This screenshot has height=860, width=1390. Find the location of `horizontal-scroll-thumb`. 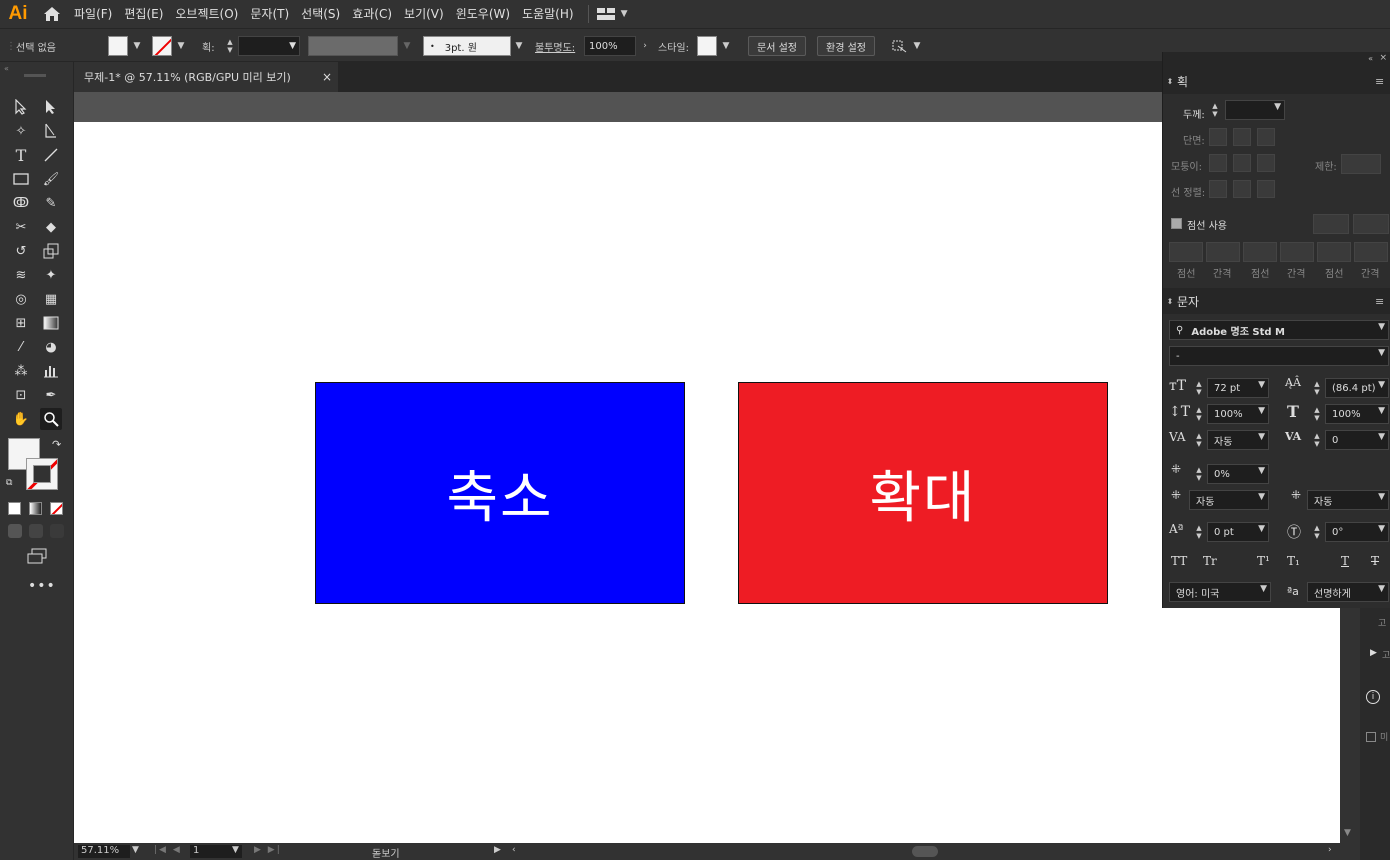

horizontal-scroll-thumb is located at coordinates (925, 851).